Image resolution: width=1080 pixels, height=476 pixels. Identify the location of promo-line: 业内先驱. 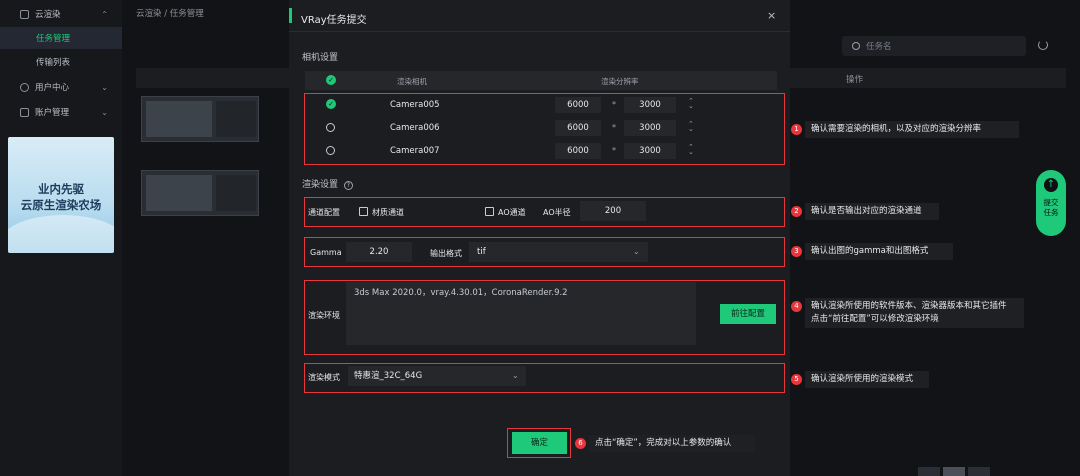
(61, 189).